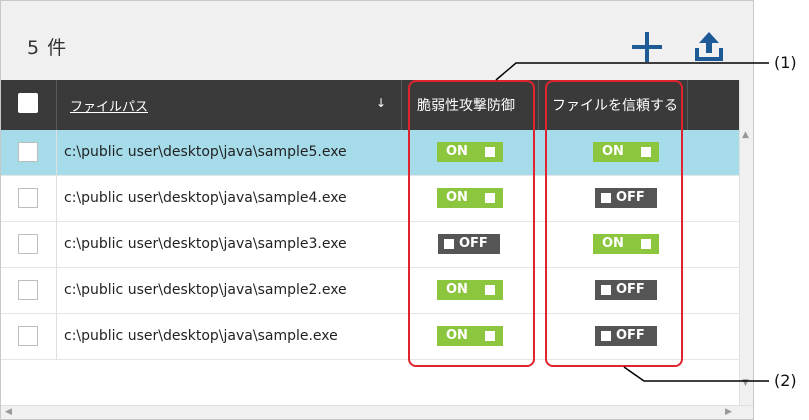 Image resolution: width=809 pixels, height=420 pixels. I want to click on callout-label-1: (1), so click(785, 62).